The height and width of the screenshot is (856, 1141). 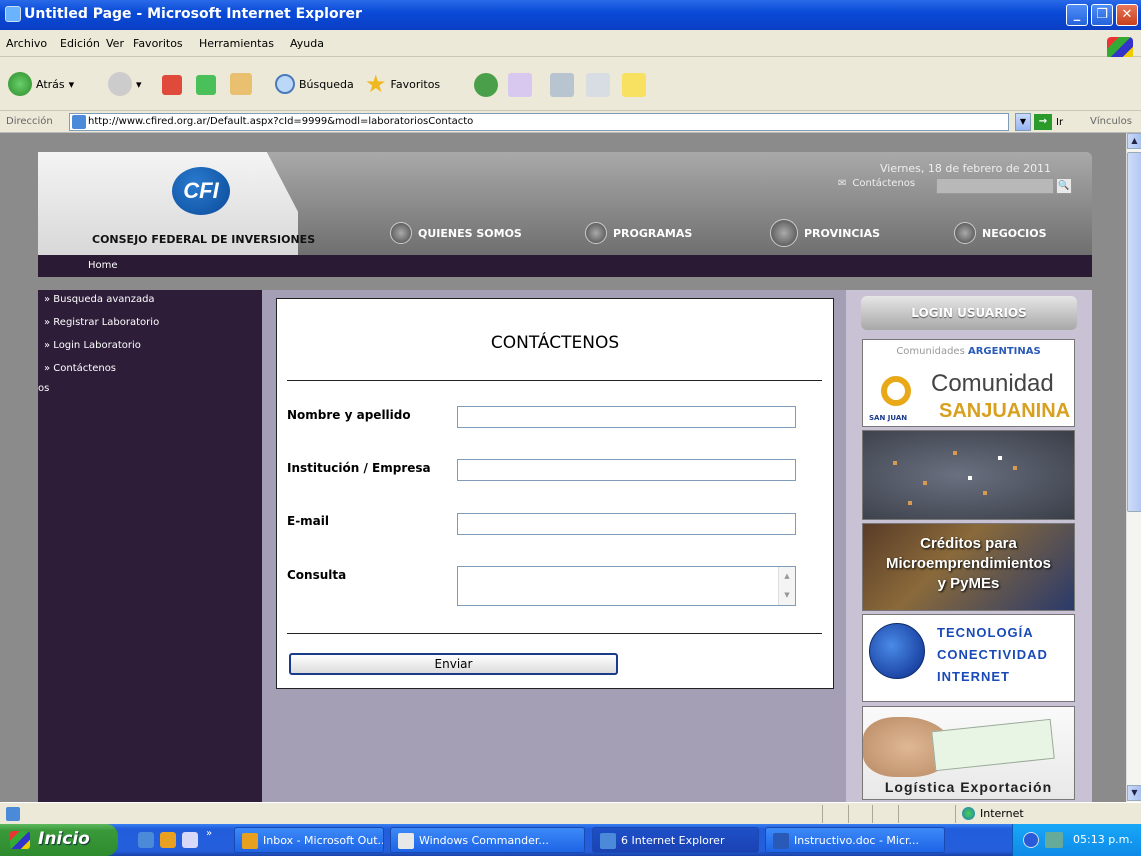 What do you see at coordinates (966, 168) in the screenshot?
I see `current-date: Viernes, 18 de febrero de 2011` at bounding box center [966, 168].